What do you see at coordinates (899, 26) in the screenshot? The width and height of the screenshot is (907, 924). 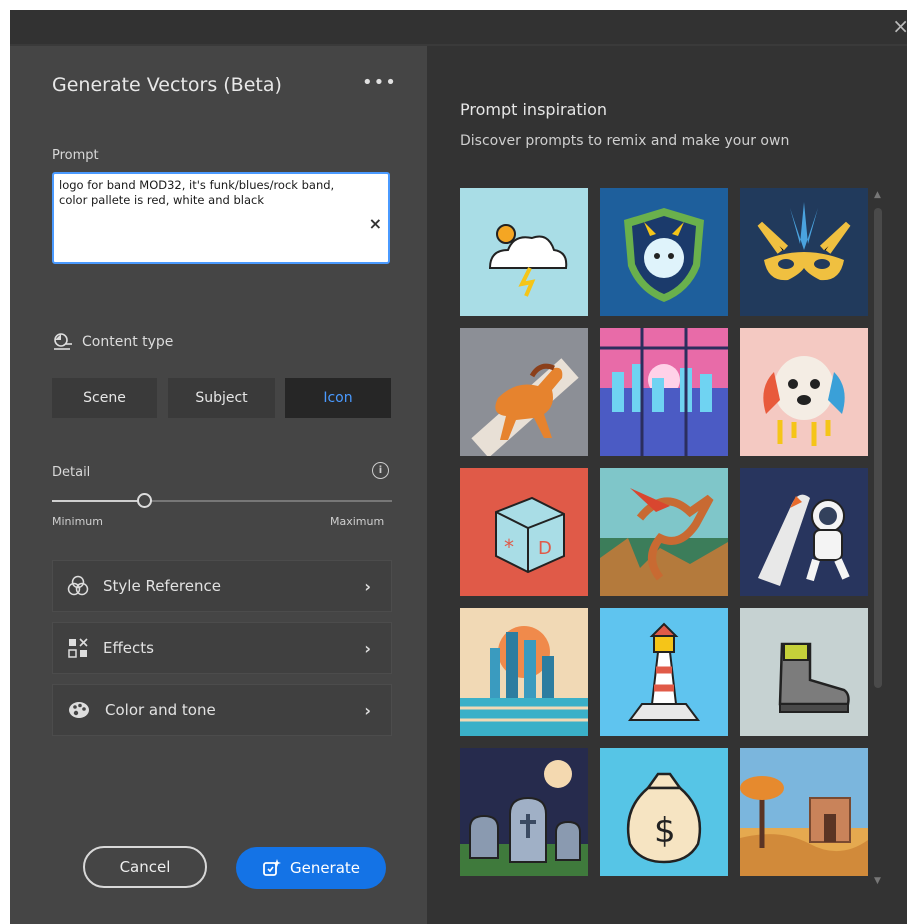 I see `close-icon: ×` at bounding box center [899, 26].